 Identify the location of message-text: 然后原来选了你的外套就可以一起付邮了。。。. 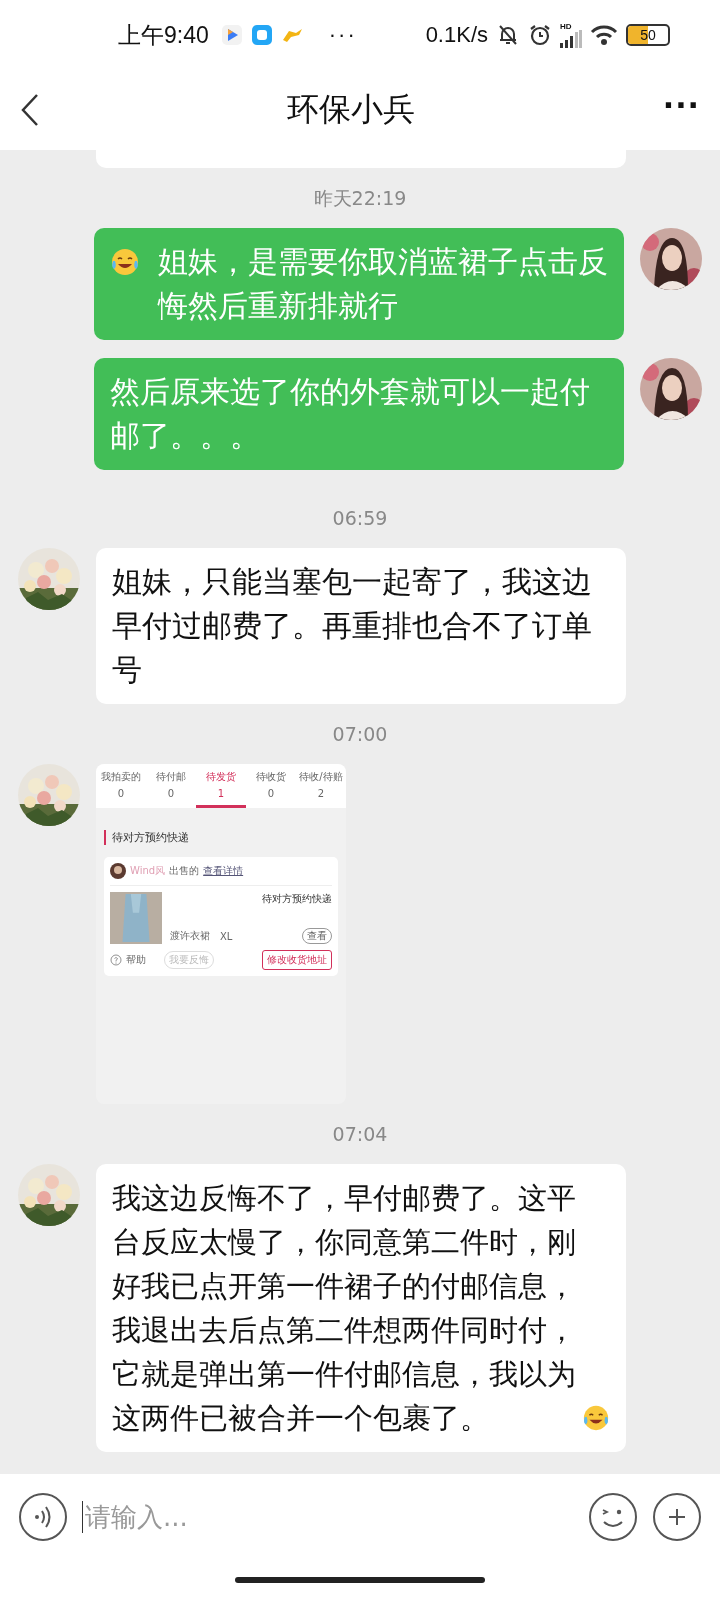
(350, 414).